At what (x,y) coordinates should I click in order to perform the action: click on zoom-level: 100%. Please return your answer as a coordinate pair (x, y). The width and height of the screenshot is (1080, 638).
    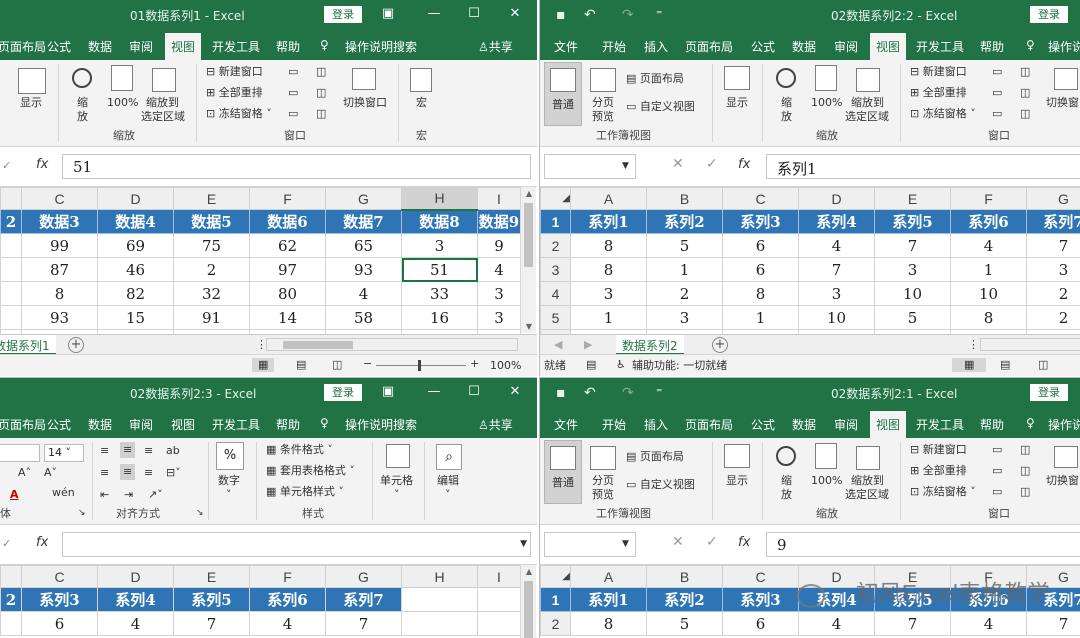
    Looking at the image, I should click on (505, 366).